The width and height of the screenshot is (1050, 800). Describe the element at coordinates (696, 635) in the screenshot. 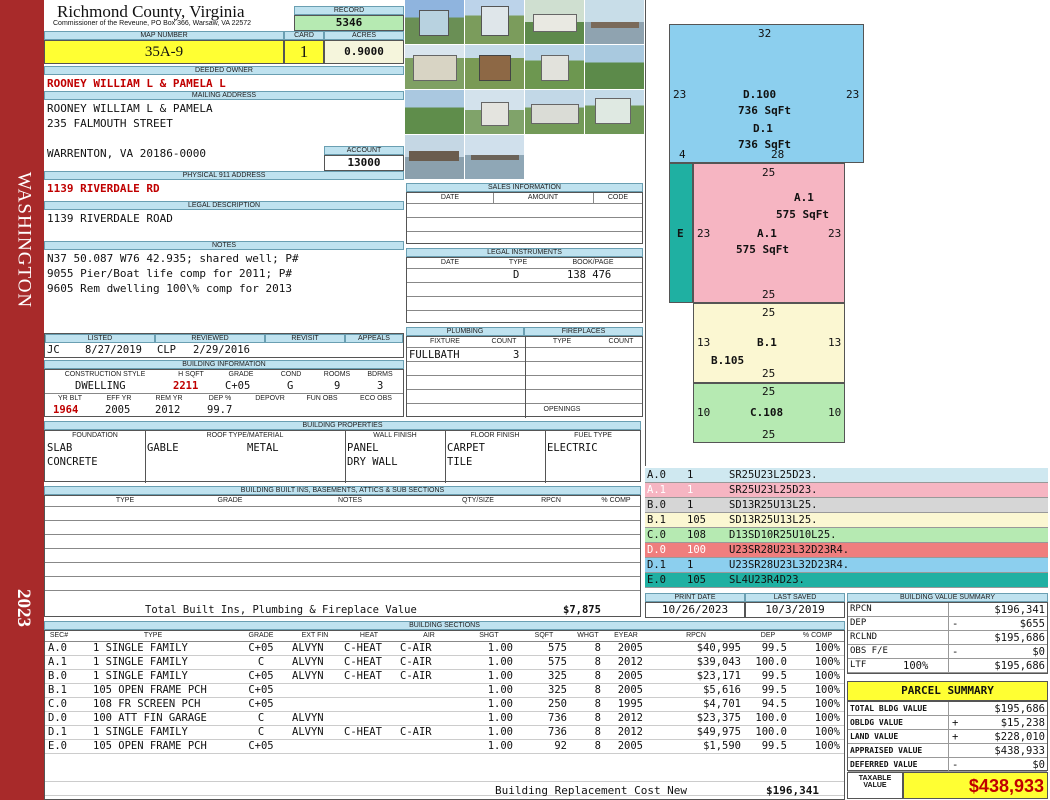

I see `section-header: RPCN` at that location.